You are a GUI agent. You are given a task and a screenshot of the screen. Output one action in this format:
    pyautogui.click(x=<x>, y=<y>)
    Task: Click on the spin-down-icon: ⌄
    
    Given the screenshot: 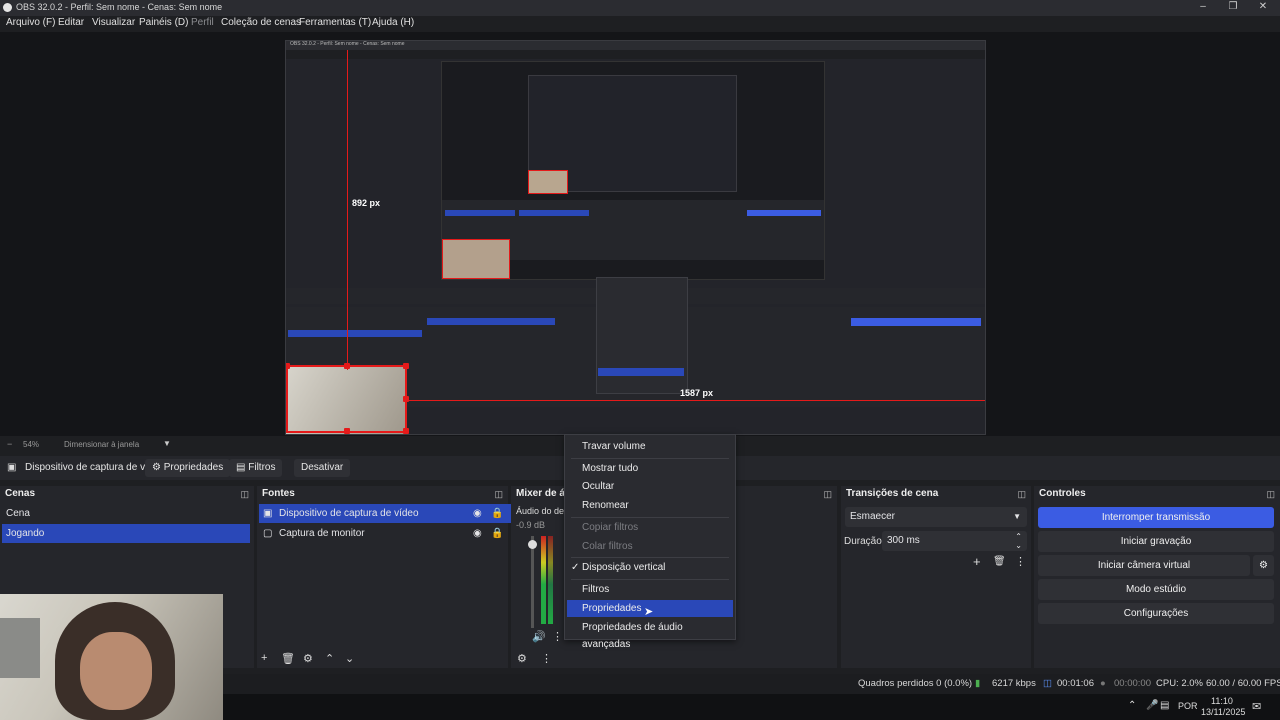 What is the action you would take?
    pyautogui.click(x=1018, y=546)
    